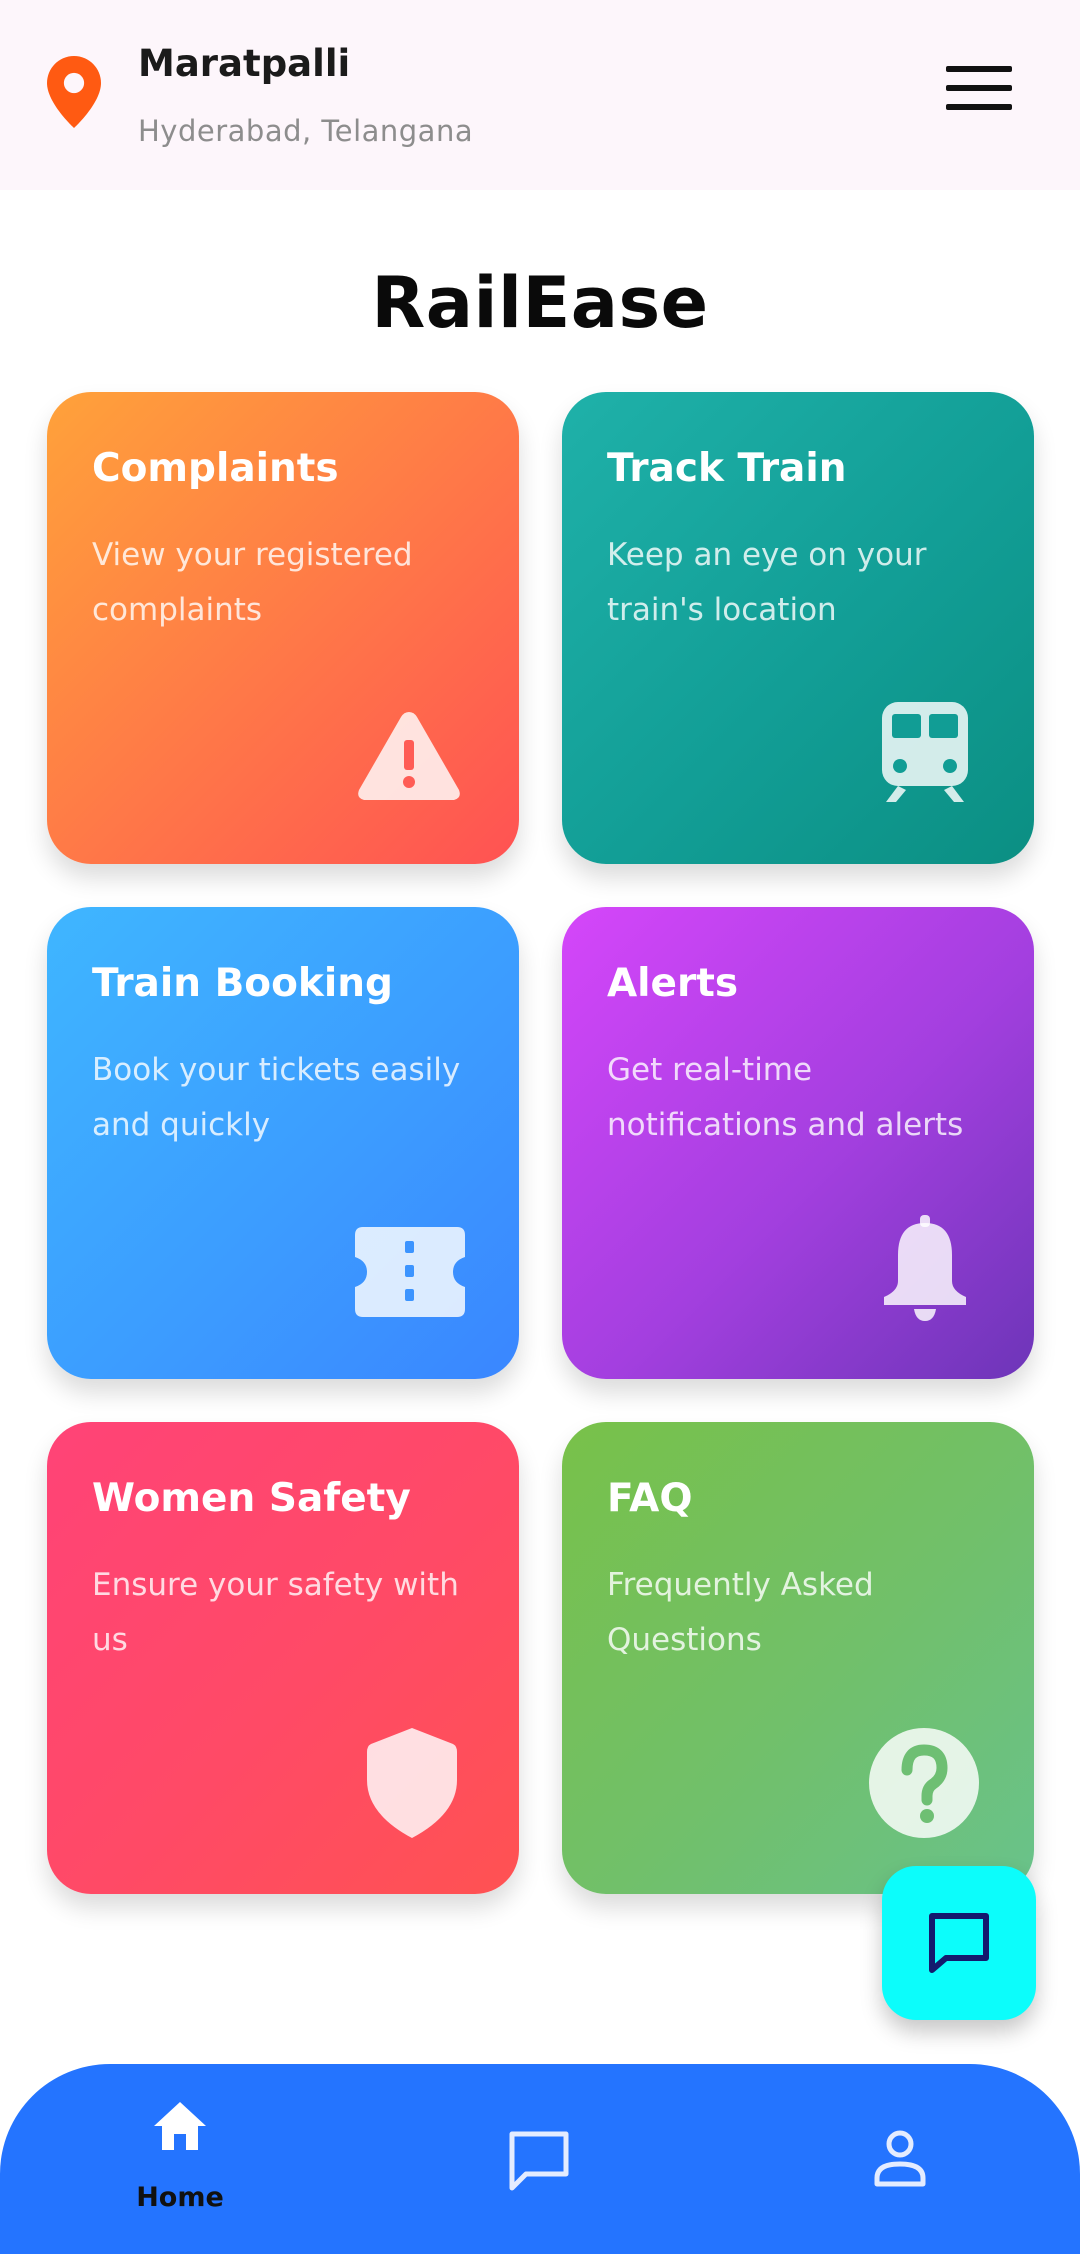  I want to click on app-title: RailEase, so click(540, 303).